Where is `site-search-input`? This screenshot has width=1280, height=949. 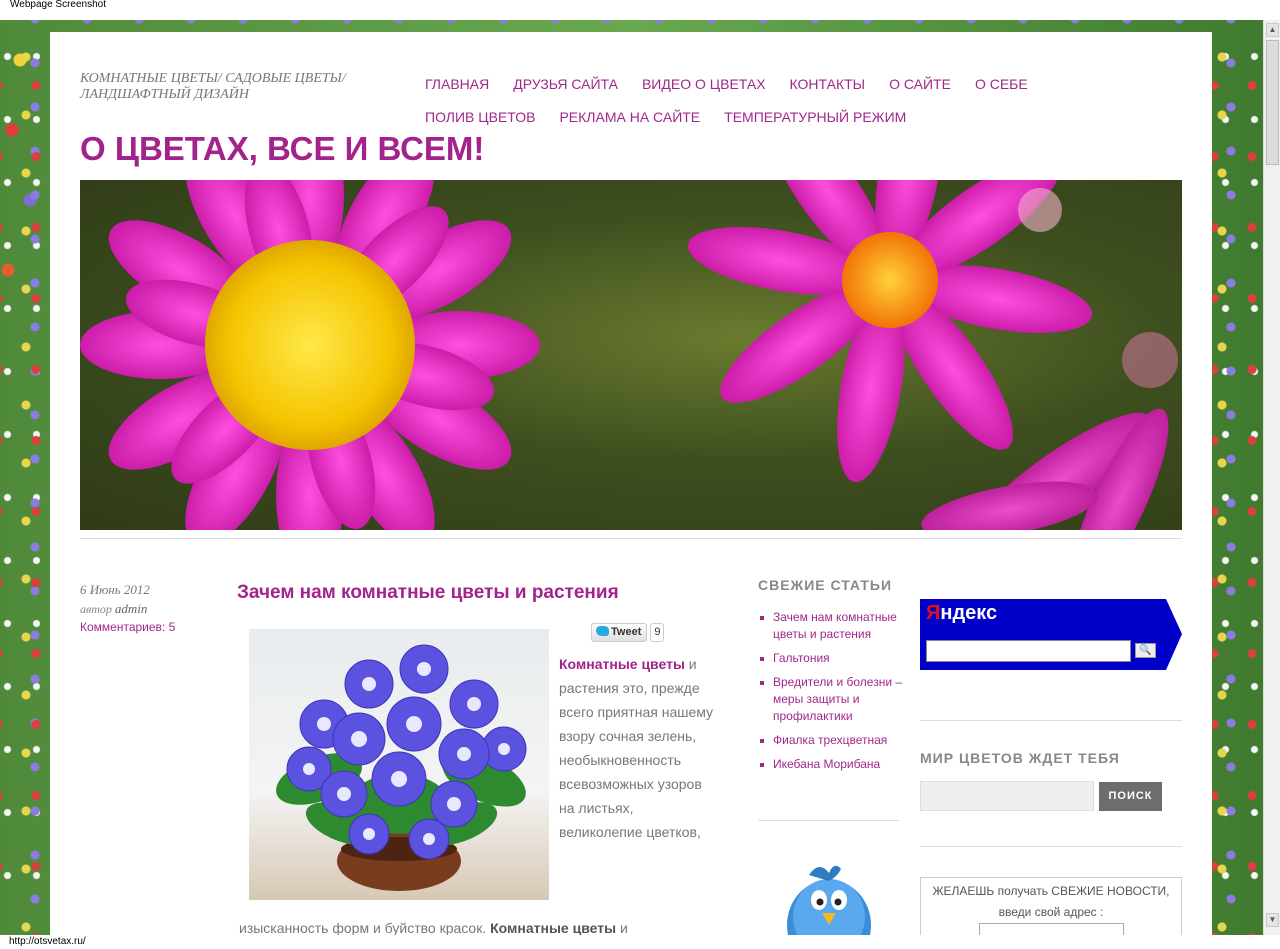 site-search-input is located at coordinates (1007, 796).